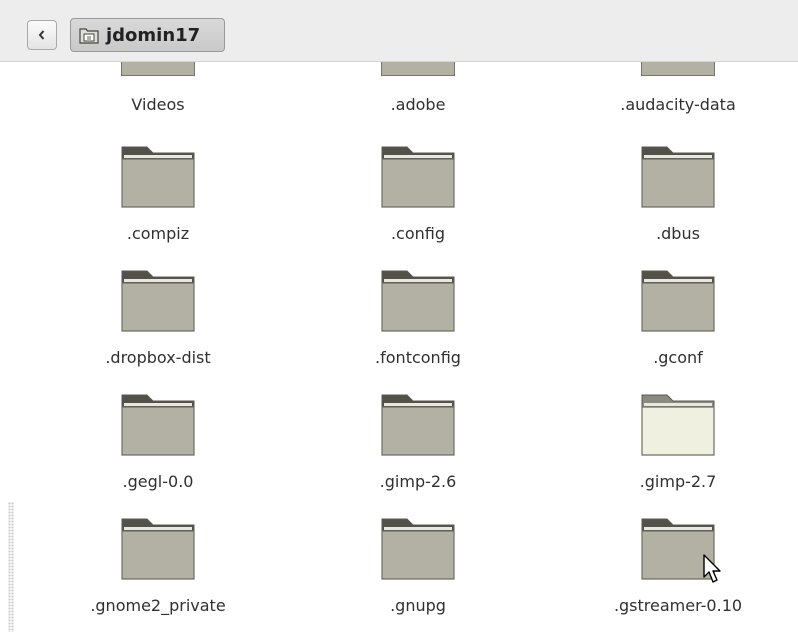 The width and height of the screenshot is (798, 632). I want to click on chevron-left-icon, so click(41, 35).